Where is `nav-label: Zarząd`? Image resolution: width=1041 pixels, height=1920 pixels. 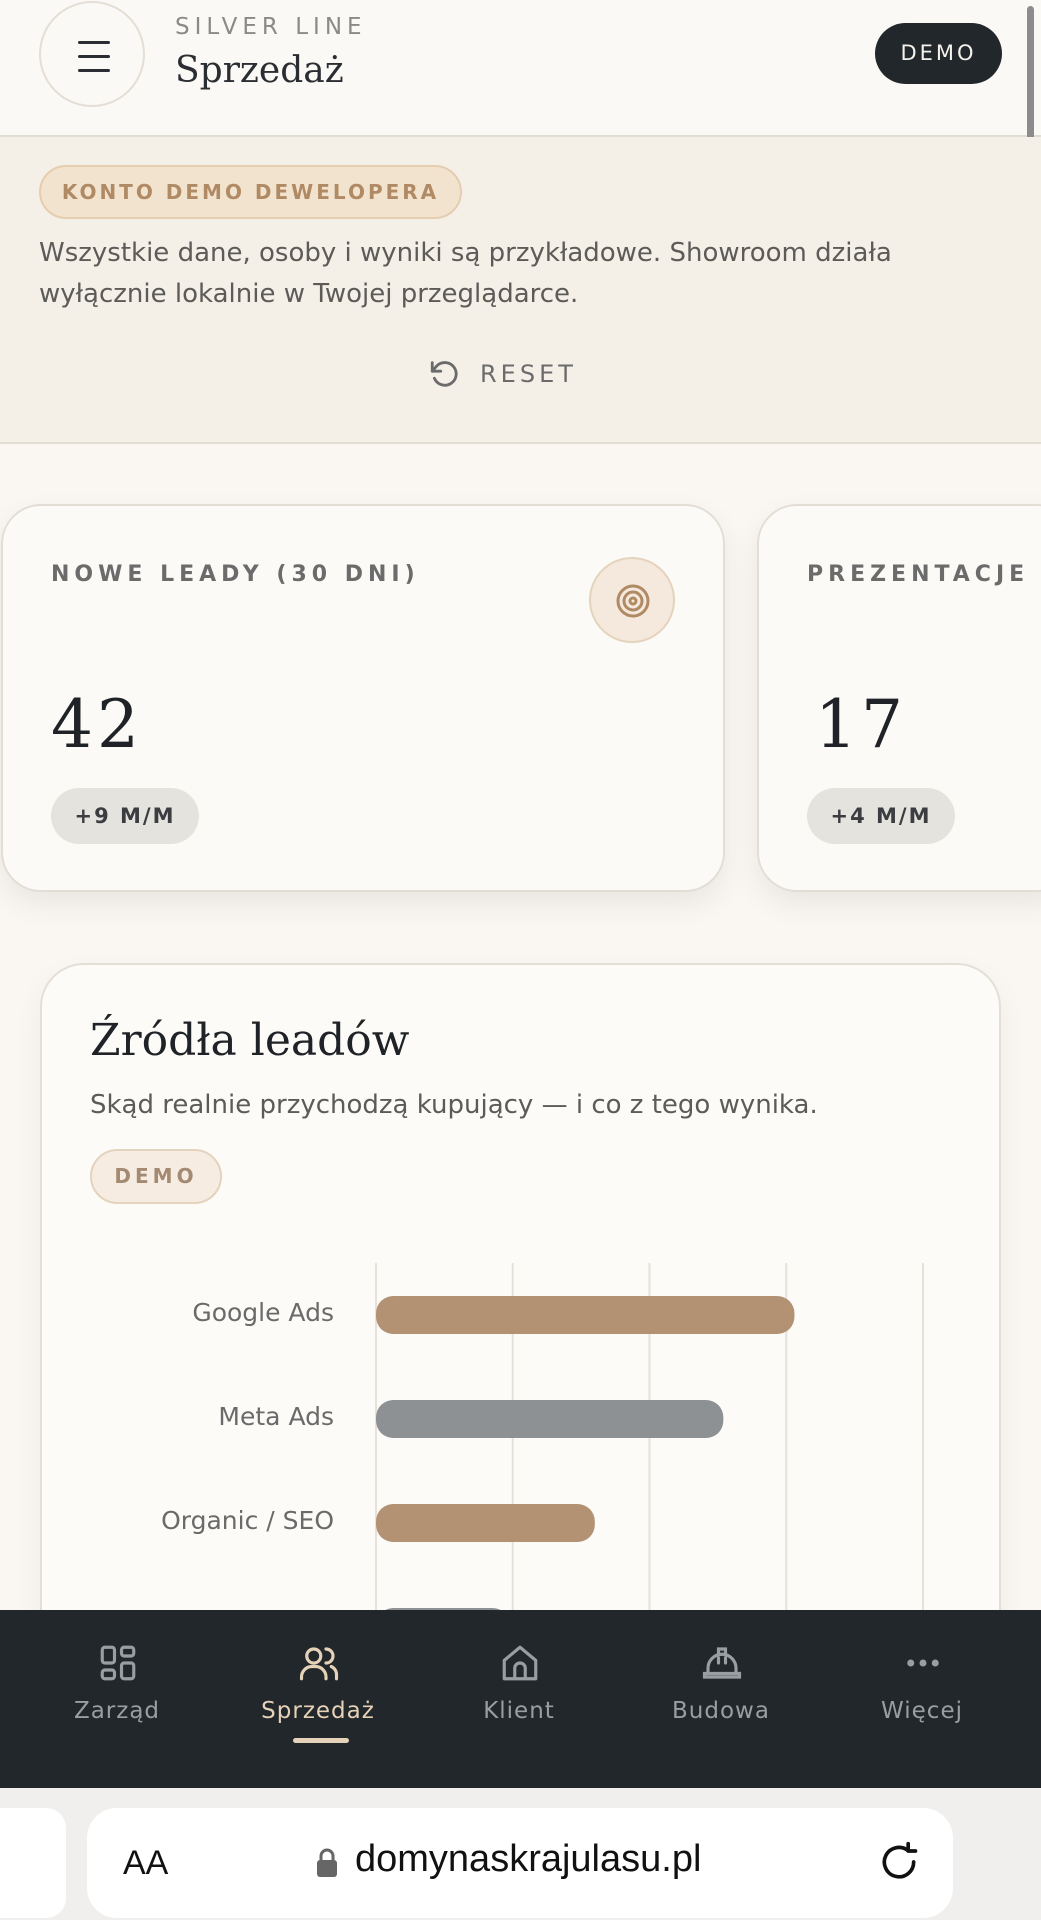
nav-label: Zarząd is located at coordinates (117, 1711).